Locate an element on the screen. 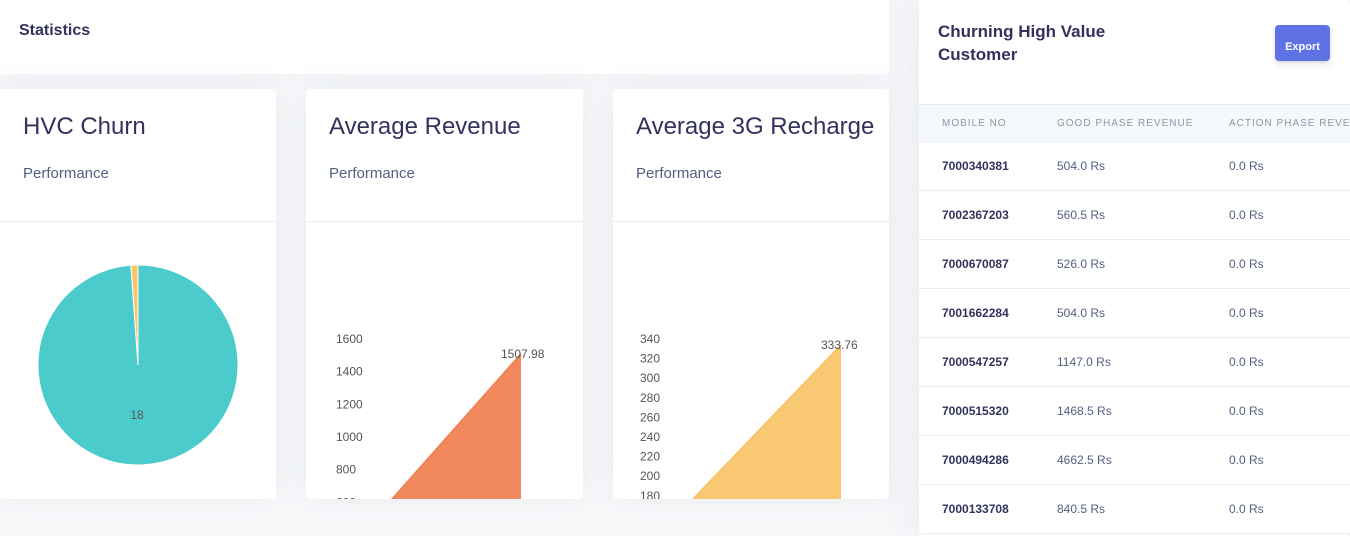 The image size is (1350, 536). good-phase-revenue-cell: 560.5 Rs is located at coordinates (1081, 215).